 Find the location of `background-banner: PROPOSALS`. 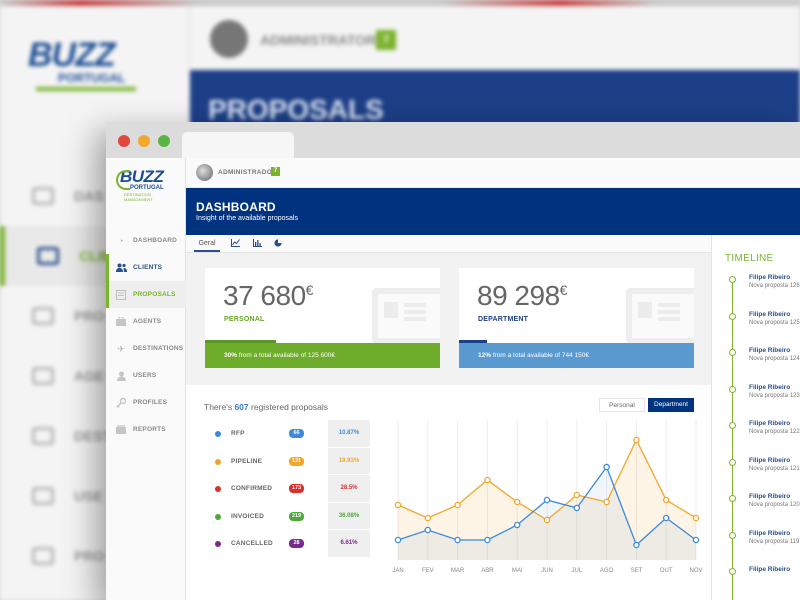

background-banner: PROPOSALS is located at coordinates (495, 100).